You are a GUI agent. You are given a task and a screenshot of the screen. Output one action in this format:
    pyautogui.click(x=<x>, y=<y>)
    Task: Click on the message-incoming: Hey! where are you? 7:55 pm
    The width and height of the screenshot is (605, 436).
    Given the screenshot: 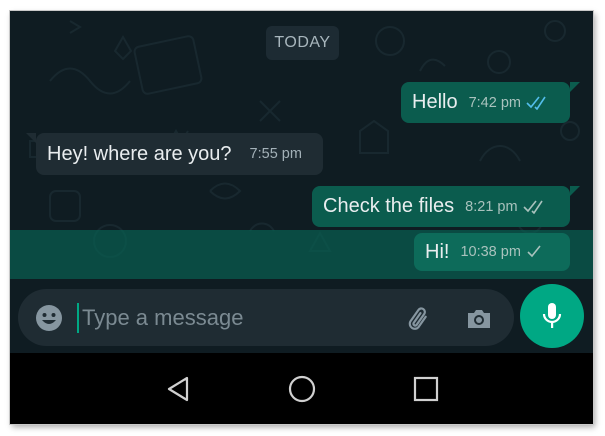 What is the action you would take?
    pyautogui.click(x=179, y=154)
    